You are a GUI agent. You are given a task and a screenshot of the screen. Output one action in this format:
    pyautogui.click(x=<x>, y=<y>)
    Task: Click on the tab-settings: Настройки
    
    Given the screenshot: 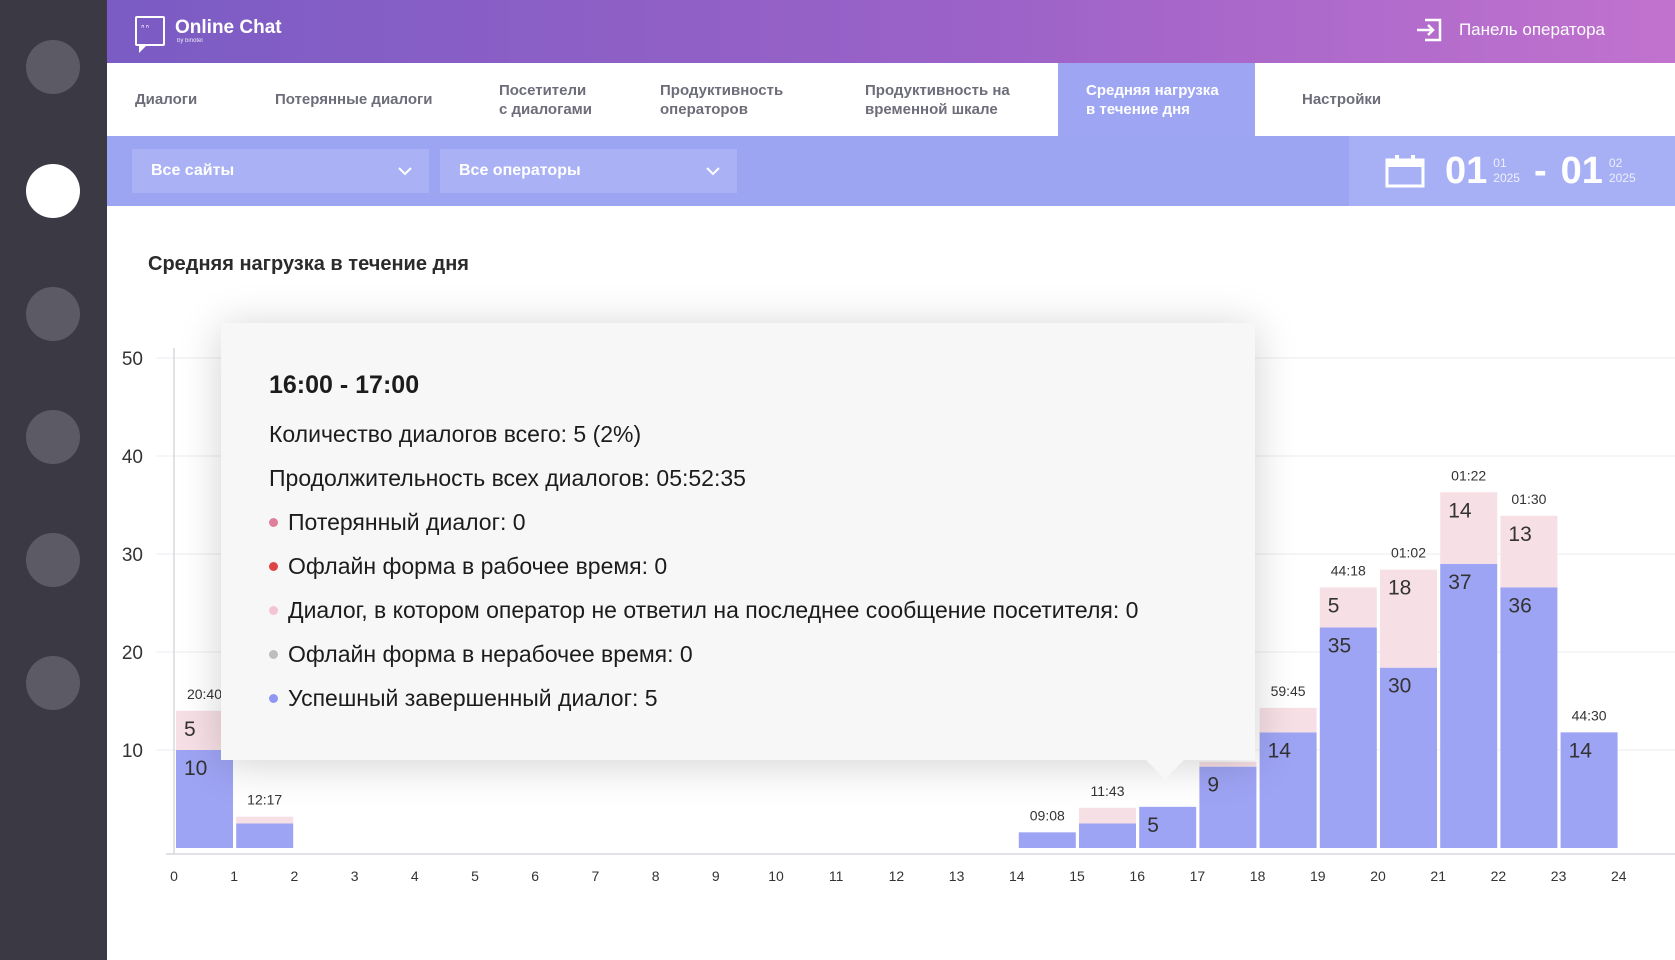 What is the action you would take?
    pyautogui.click(x=1345, y=99)
    